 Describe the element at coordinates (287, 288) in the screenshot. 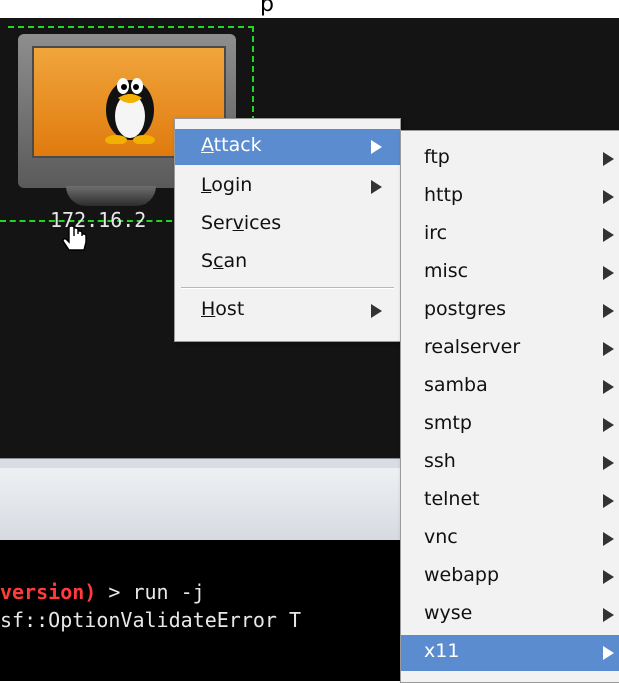

I see `menu-separator` at that location.